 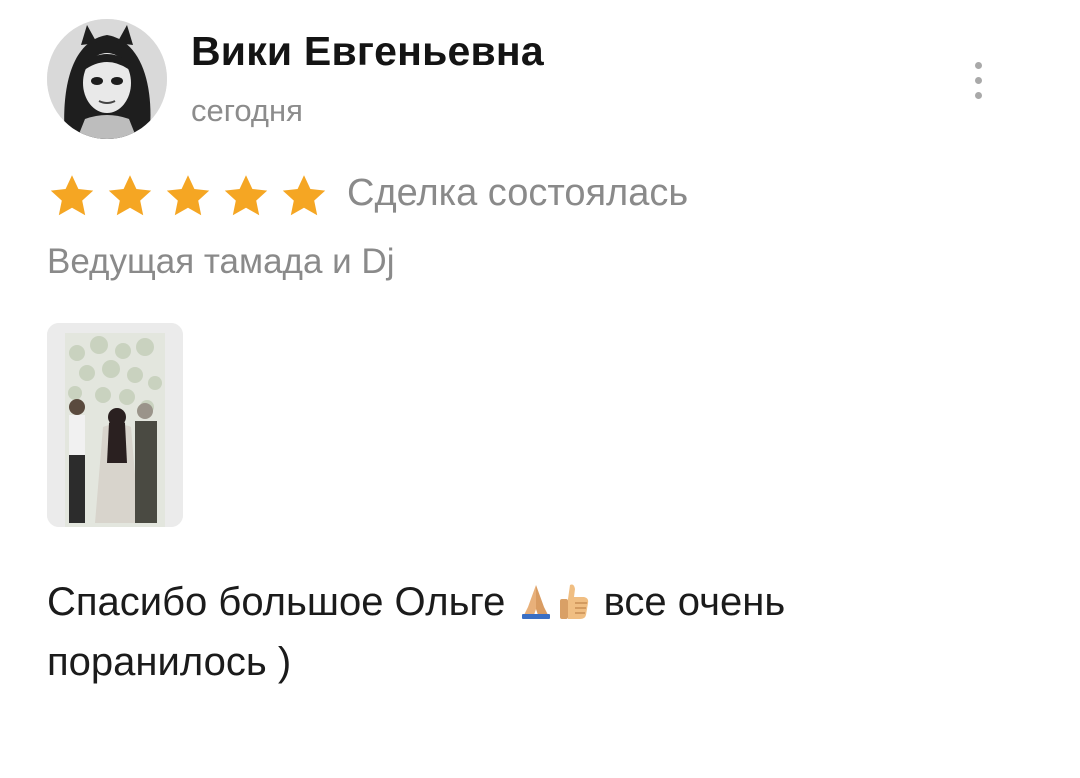 I want to click on review-date: сегодня, so click(x=247, y=110).